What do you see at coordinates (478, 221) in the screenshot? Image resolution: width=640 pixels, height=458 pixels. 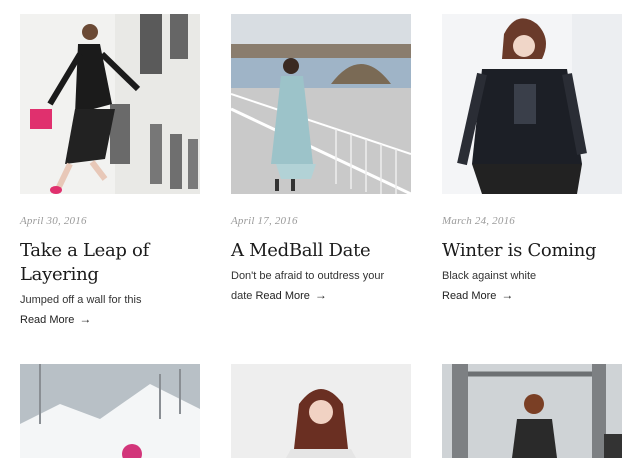 I see `post-date: March 24, 2016` at bounding box center [478, 221].